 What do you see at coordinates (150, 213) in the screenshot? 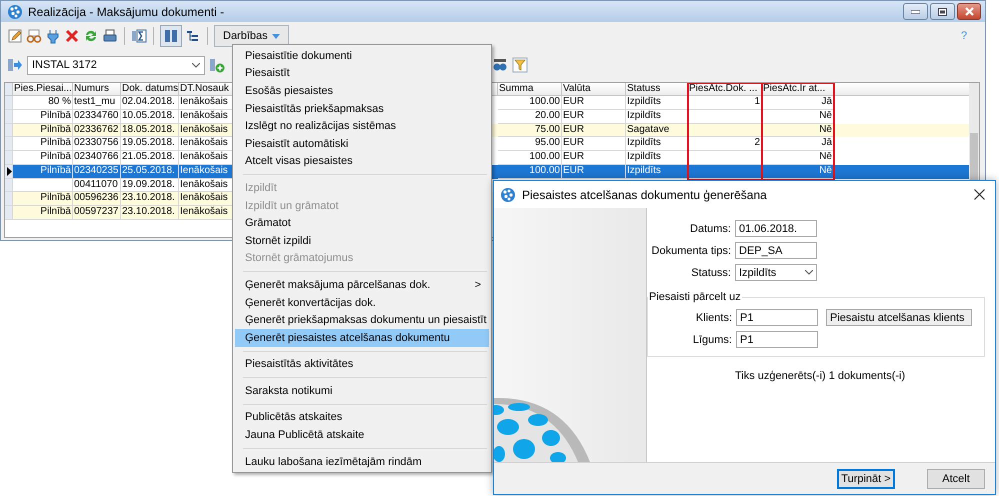
I see `table-cell: 23.10.2018.` at bounding box center [150, 213].